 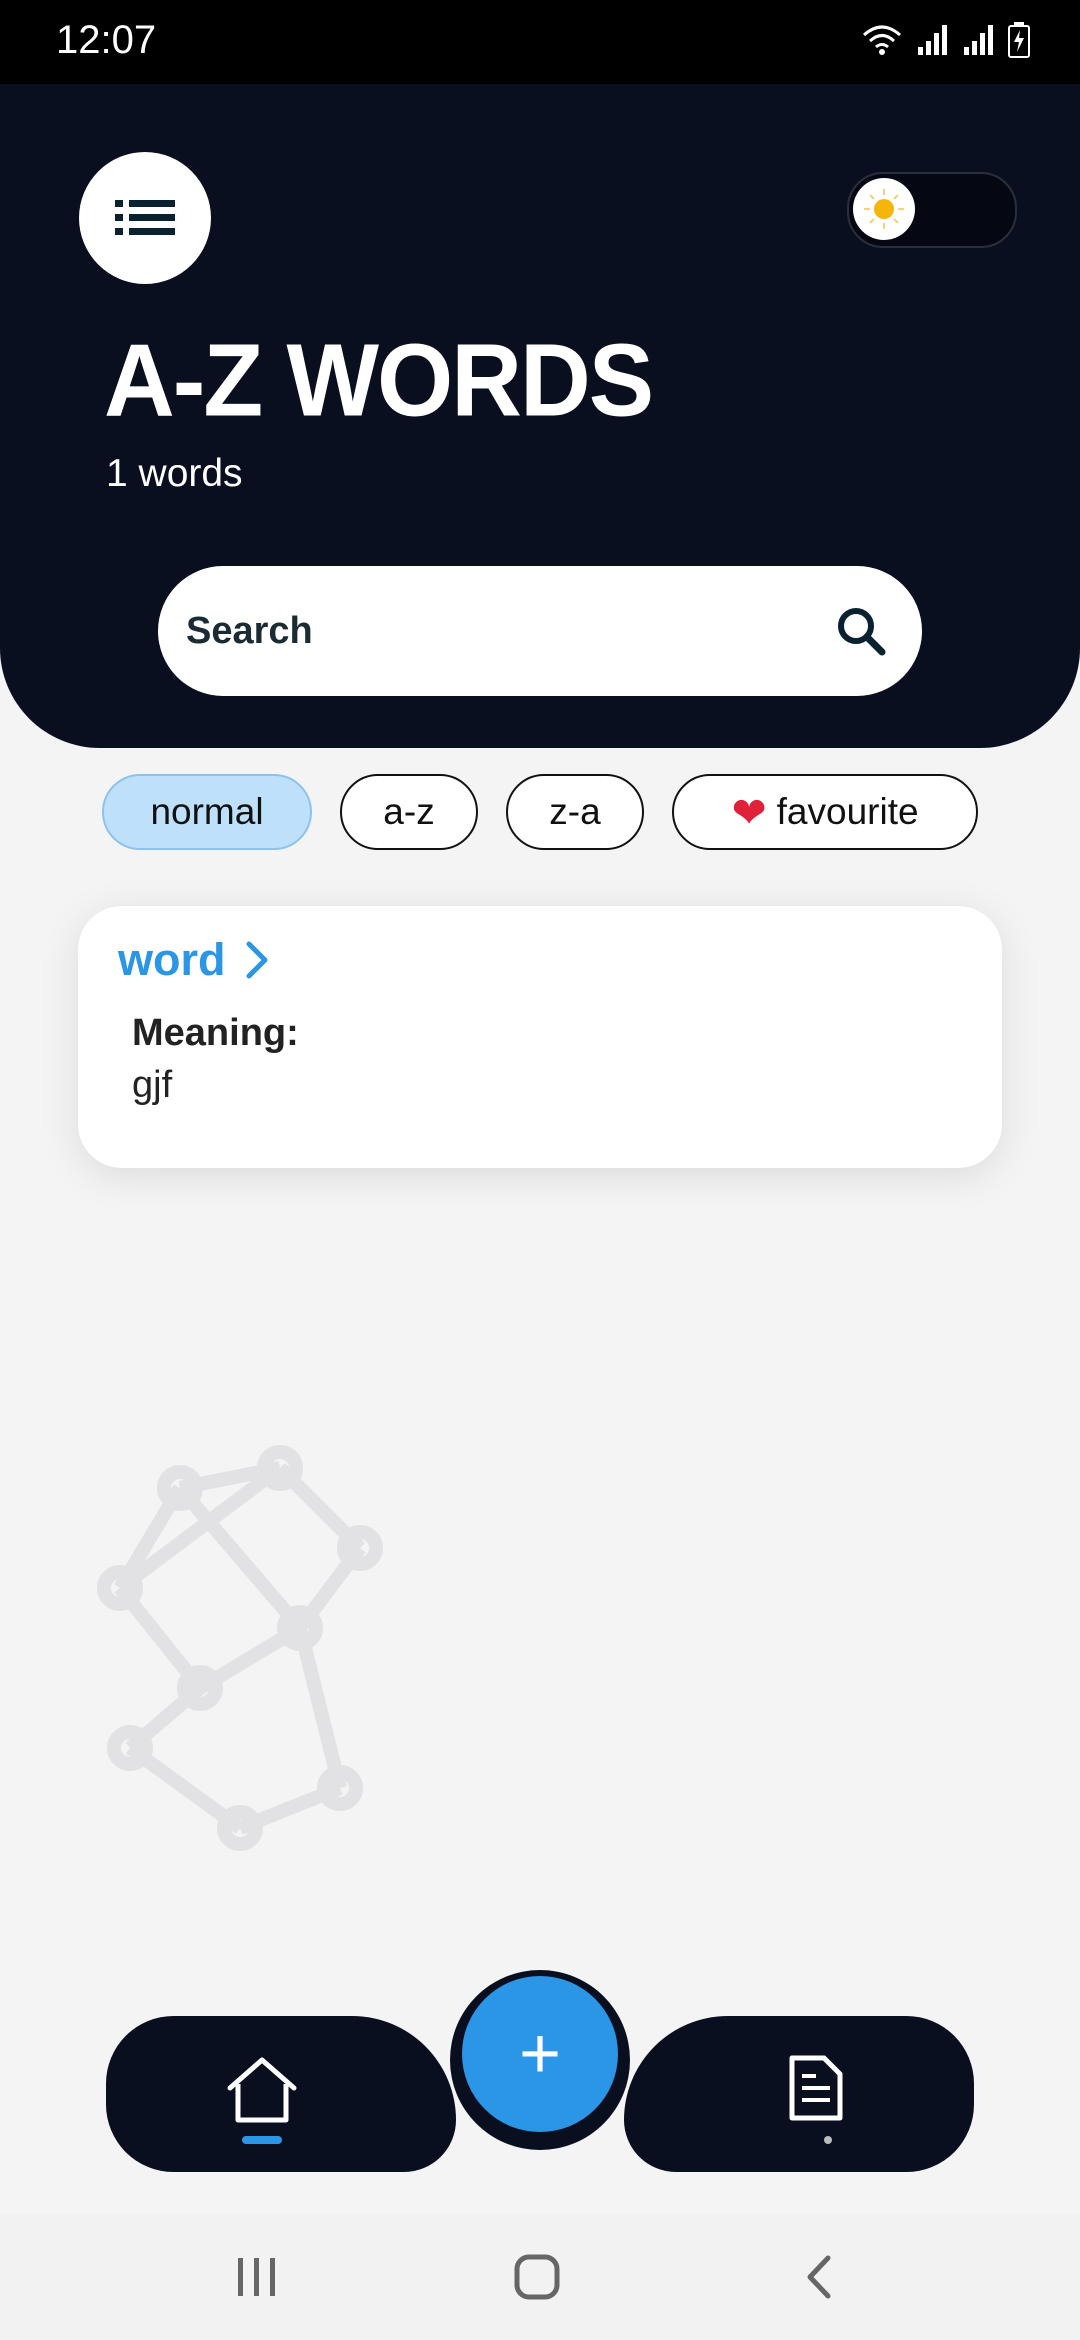 I want to click on filter-chip-z-a: z-a, so click(x=575, y=812).